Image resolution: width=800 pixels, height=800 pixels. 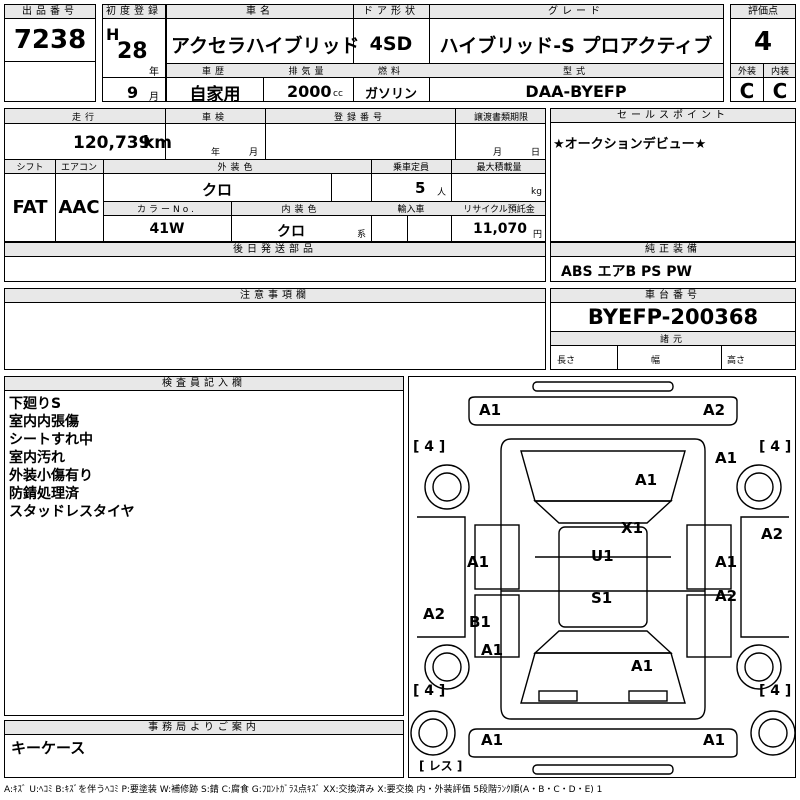 I want to click on height-label: 高さ, so click(x=736, y=361).